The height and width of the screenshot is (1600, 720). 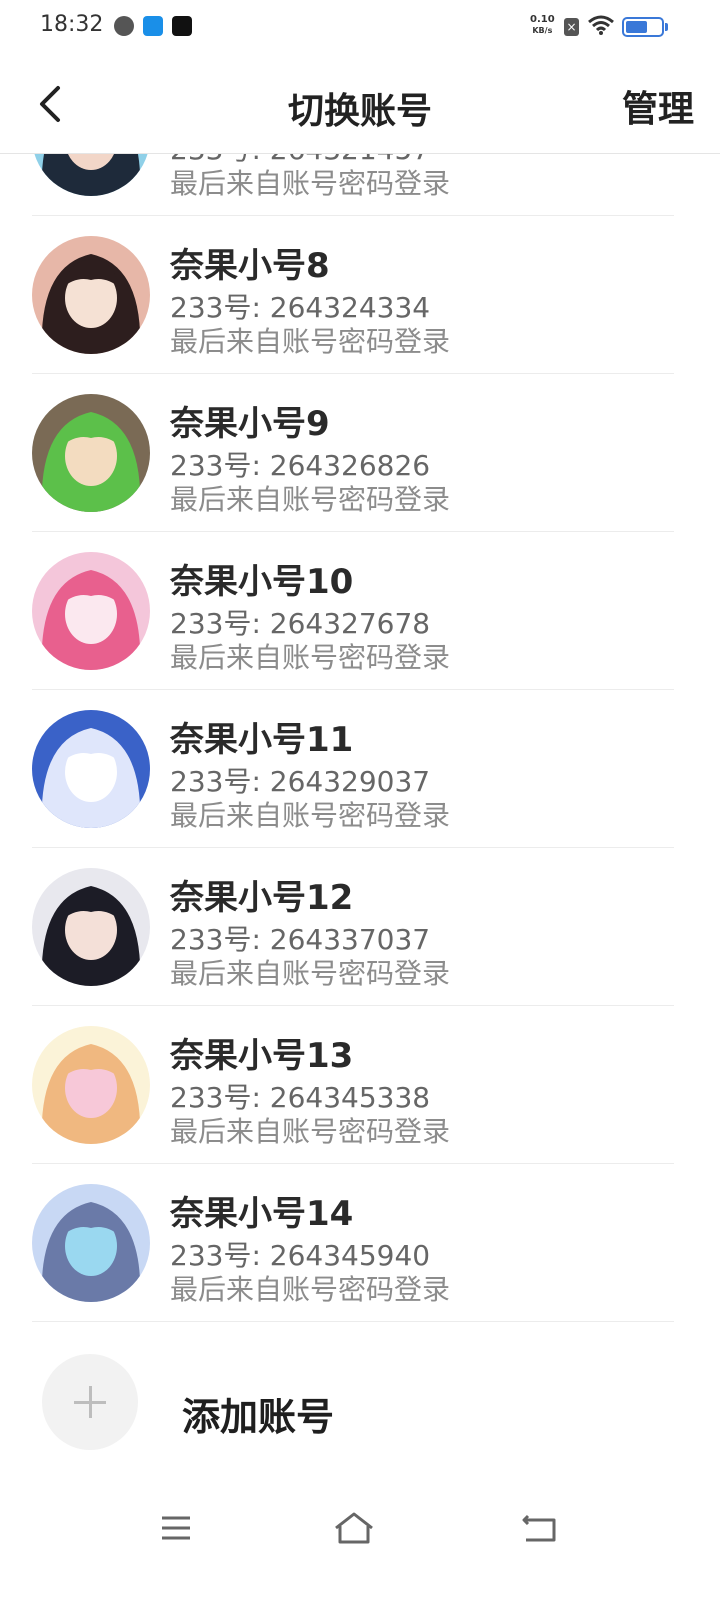 What do you see at coordinates (262, 740) in the screenshot?
I see `account-name: 奈果小号11` at bounding box center [262, 740].